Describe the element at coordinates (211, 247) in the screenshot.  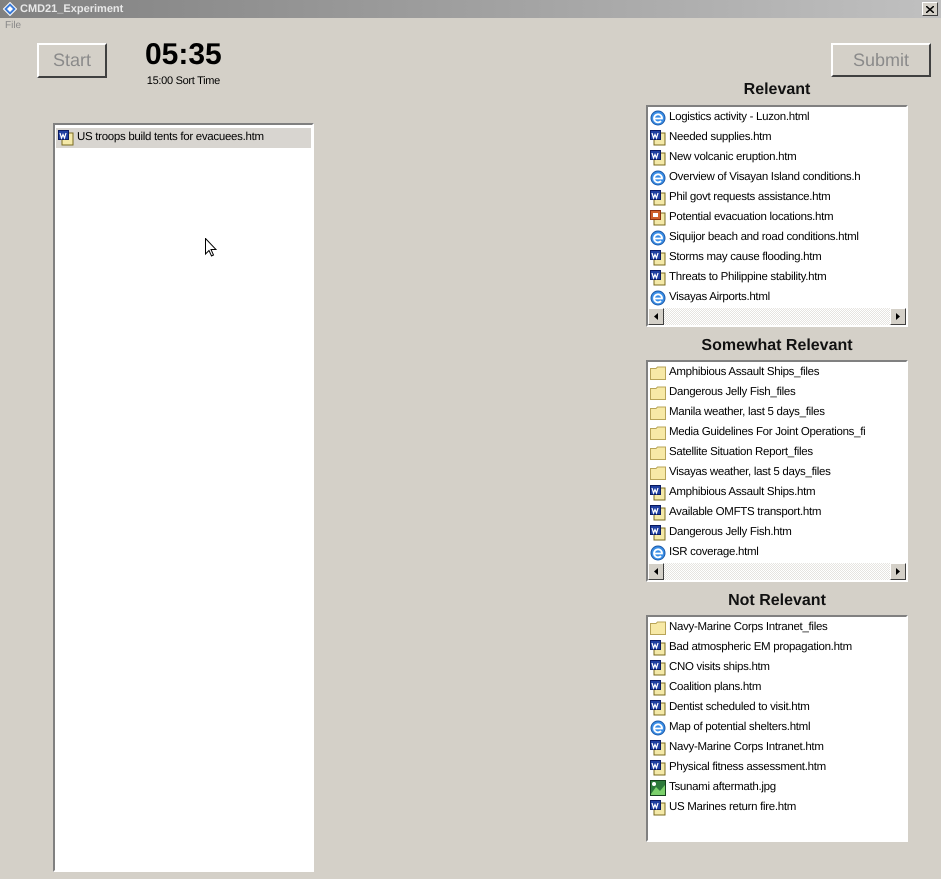
I see `mouse-pointer-icon` at that location.